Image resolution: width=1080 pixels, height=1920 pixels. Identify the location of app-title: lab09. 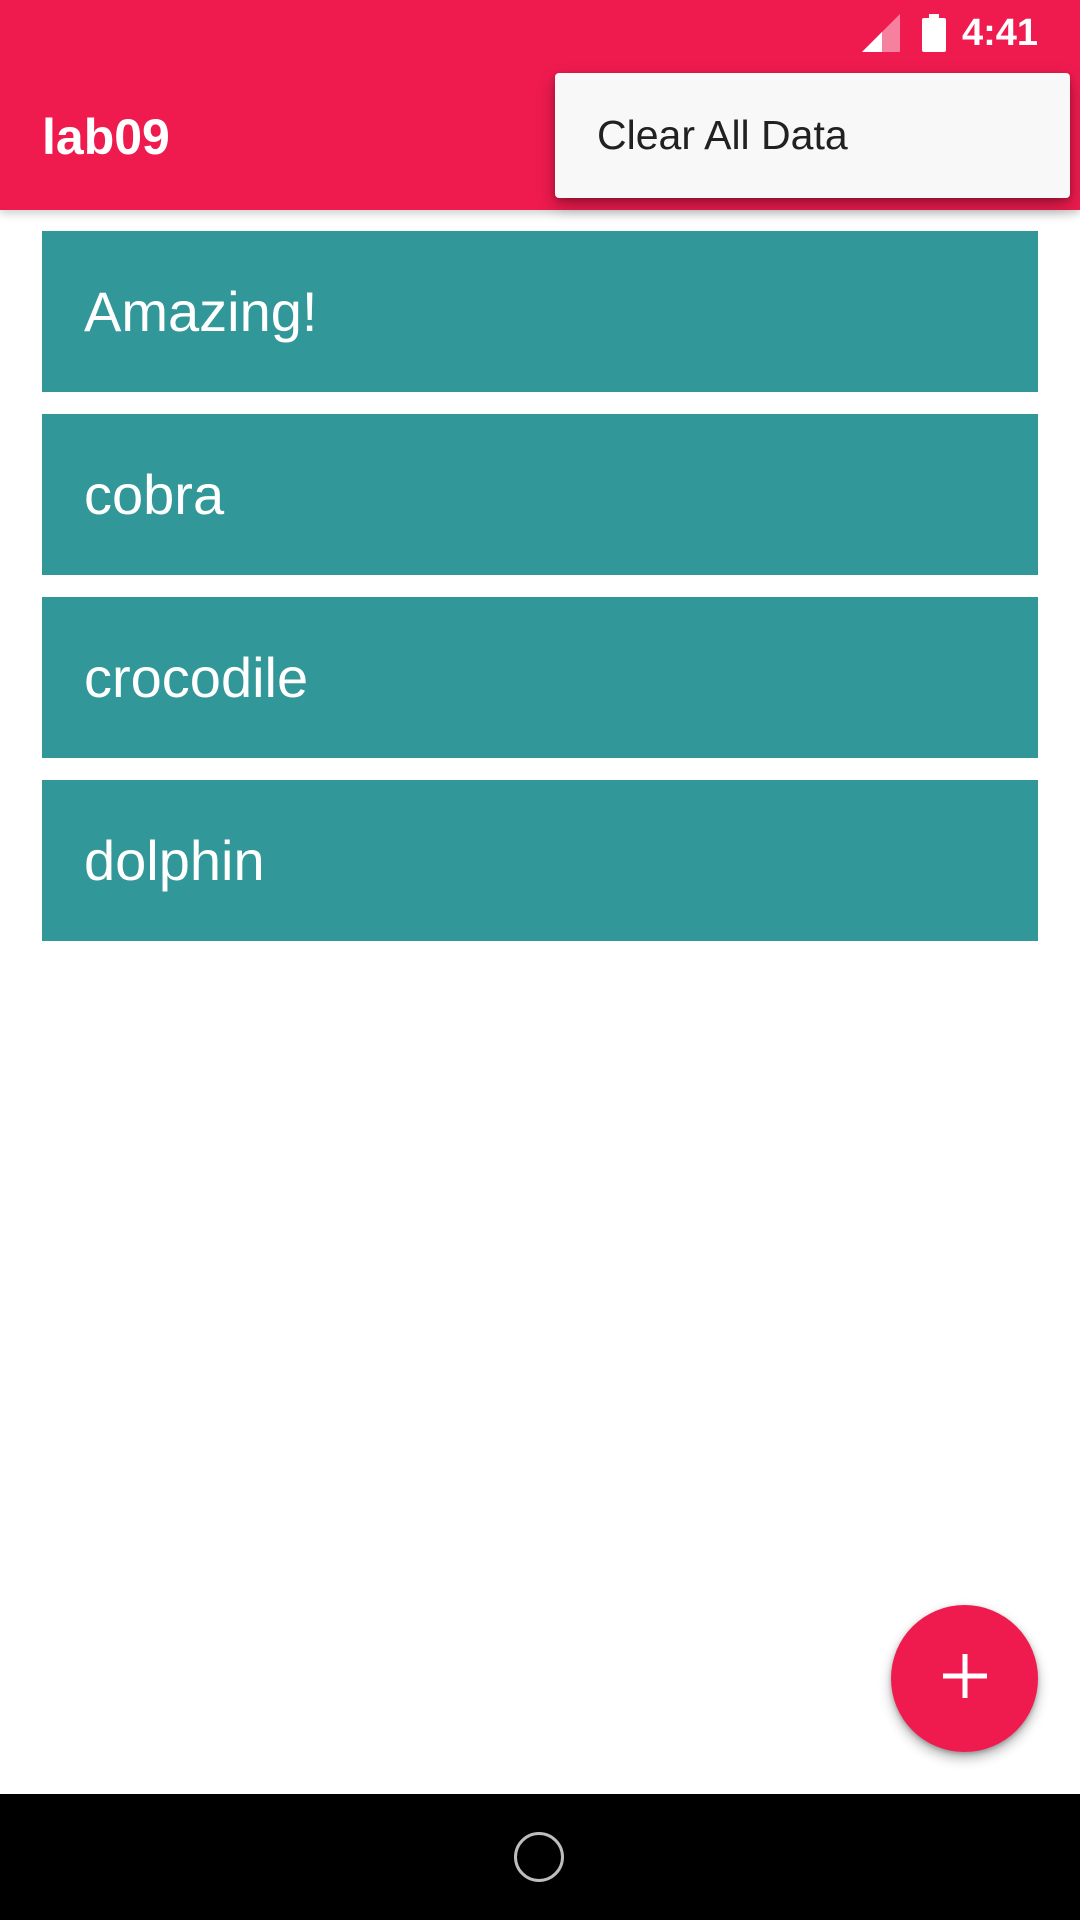
(106, 137).